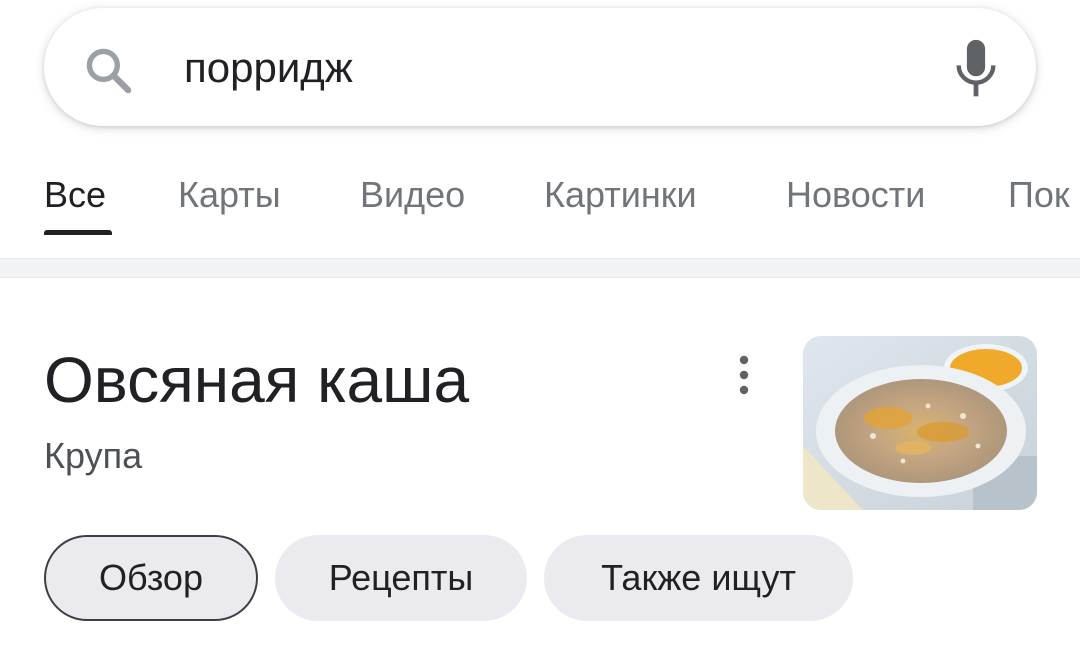 The width and height of the screenshot is (1080, 665). I want to click on mic-icon, so click(976, 69).